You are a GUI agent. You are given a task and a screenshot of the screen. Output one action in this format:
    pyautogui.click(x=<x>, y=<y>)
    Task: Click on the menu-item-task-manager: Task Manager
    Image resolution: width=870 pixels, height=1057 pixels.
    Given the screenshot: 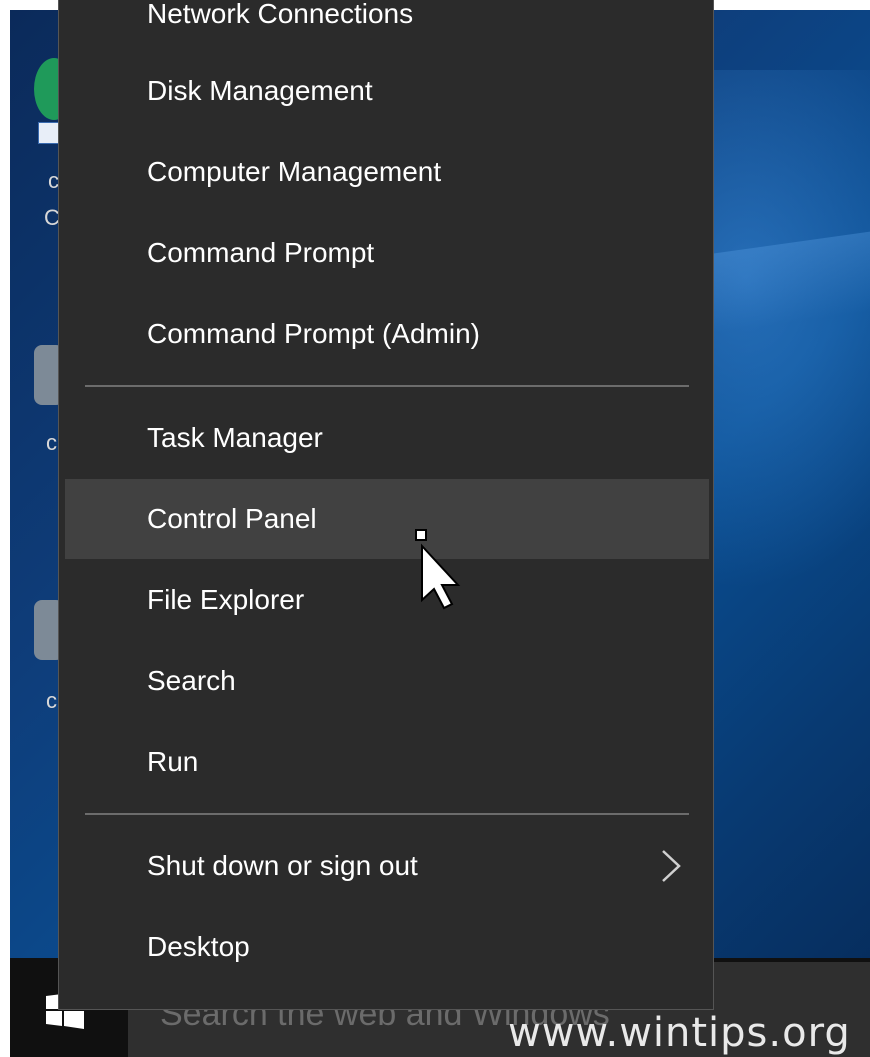 What is the action you would take?
    pyautogui.click(x=387, y=438)
    